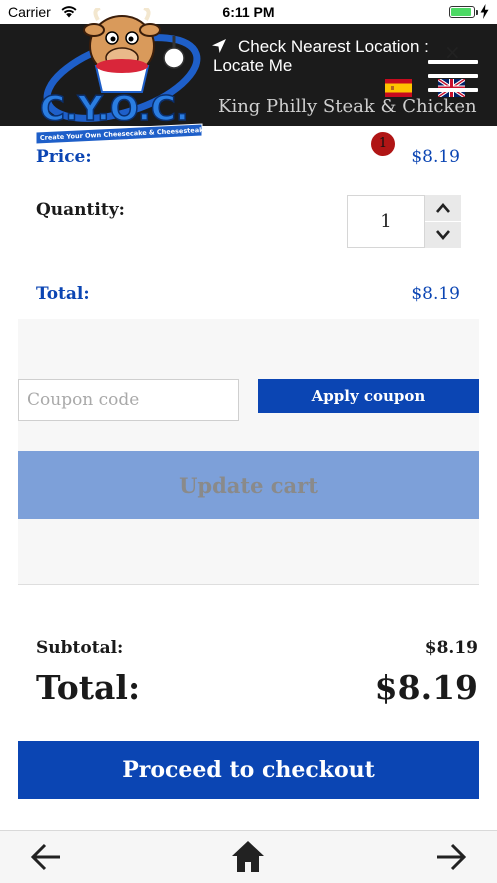 Image resolution: width=497 pixels, height=883 pixels. What do you see at coordinates (63, 294) in the screenshot?
I see `line-total-label: Total:` at bounding box center [63, 294].